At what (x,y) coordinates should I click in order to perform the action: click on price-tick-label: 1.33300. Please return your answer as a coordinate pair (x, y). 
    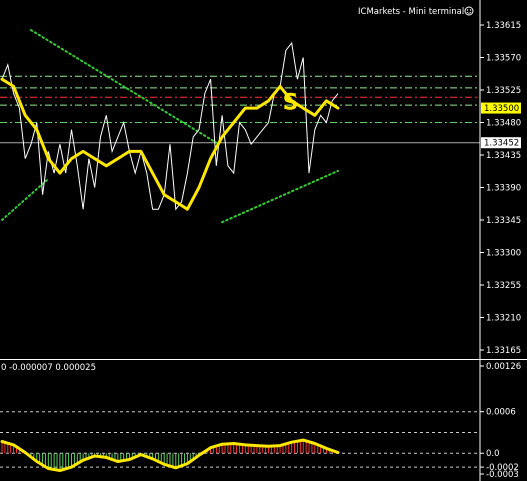
    Looking at the image, I should click on (503, 254).